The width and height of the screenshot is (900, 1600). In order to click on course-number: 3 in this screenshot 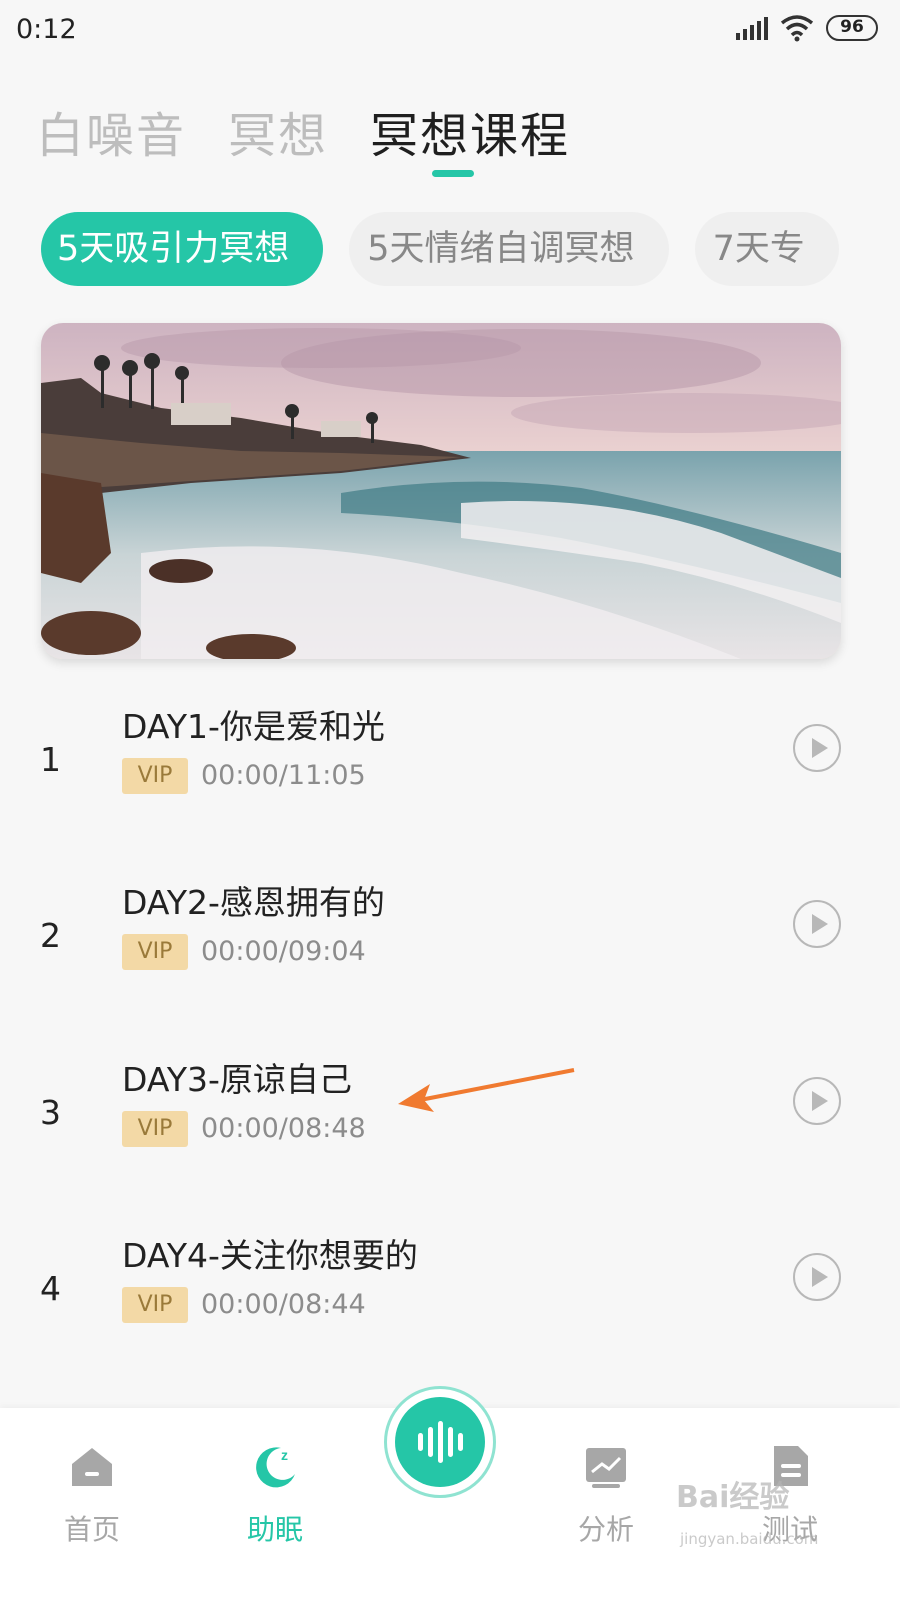, I will do `click(50, 1112)`.